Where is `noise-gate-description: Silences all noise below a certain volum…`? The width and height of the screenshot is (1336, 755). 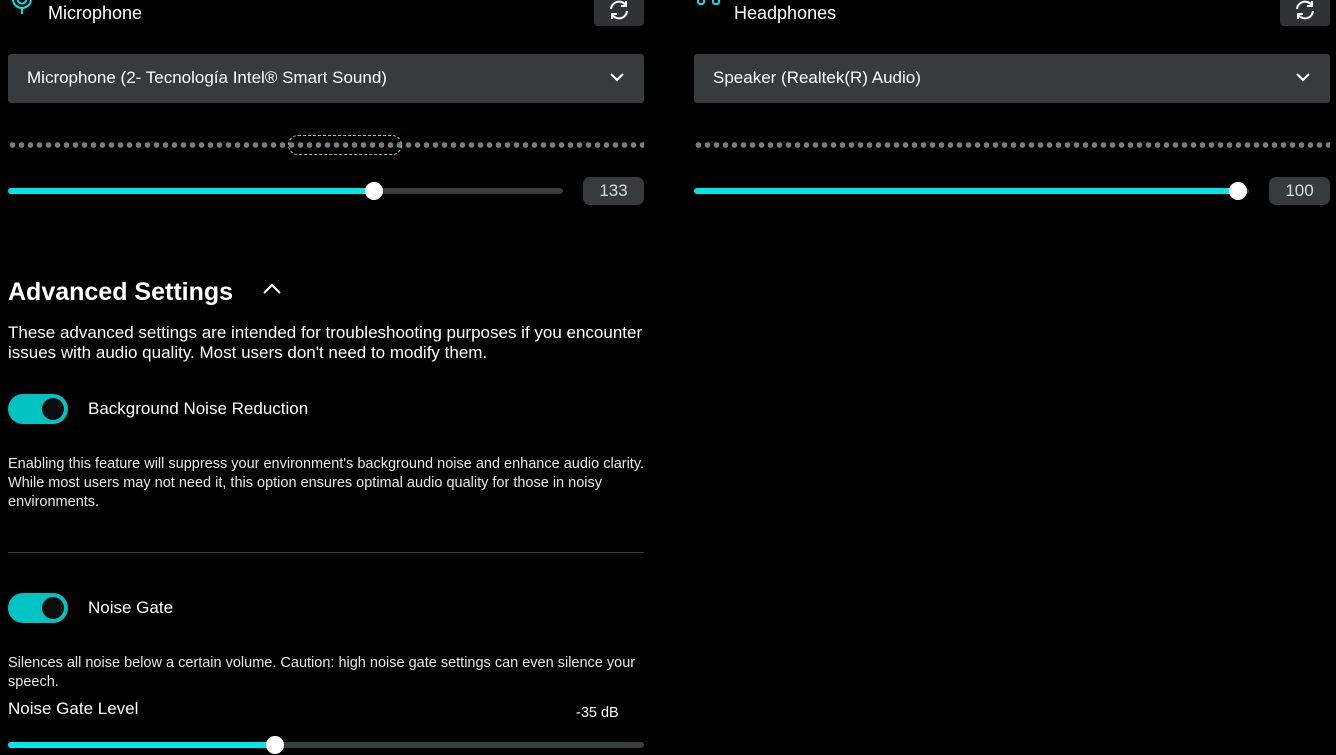
noise-gate-description: Silences all noise below a certain volum… is located at coordinates (322, 672).